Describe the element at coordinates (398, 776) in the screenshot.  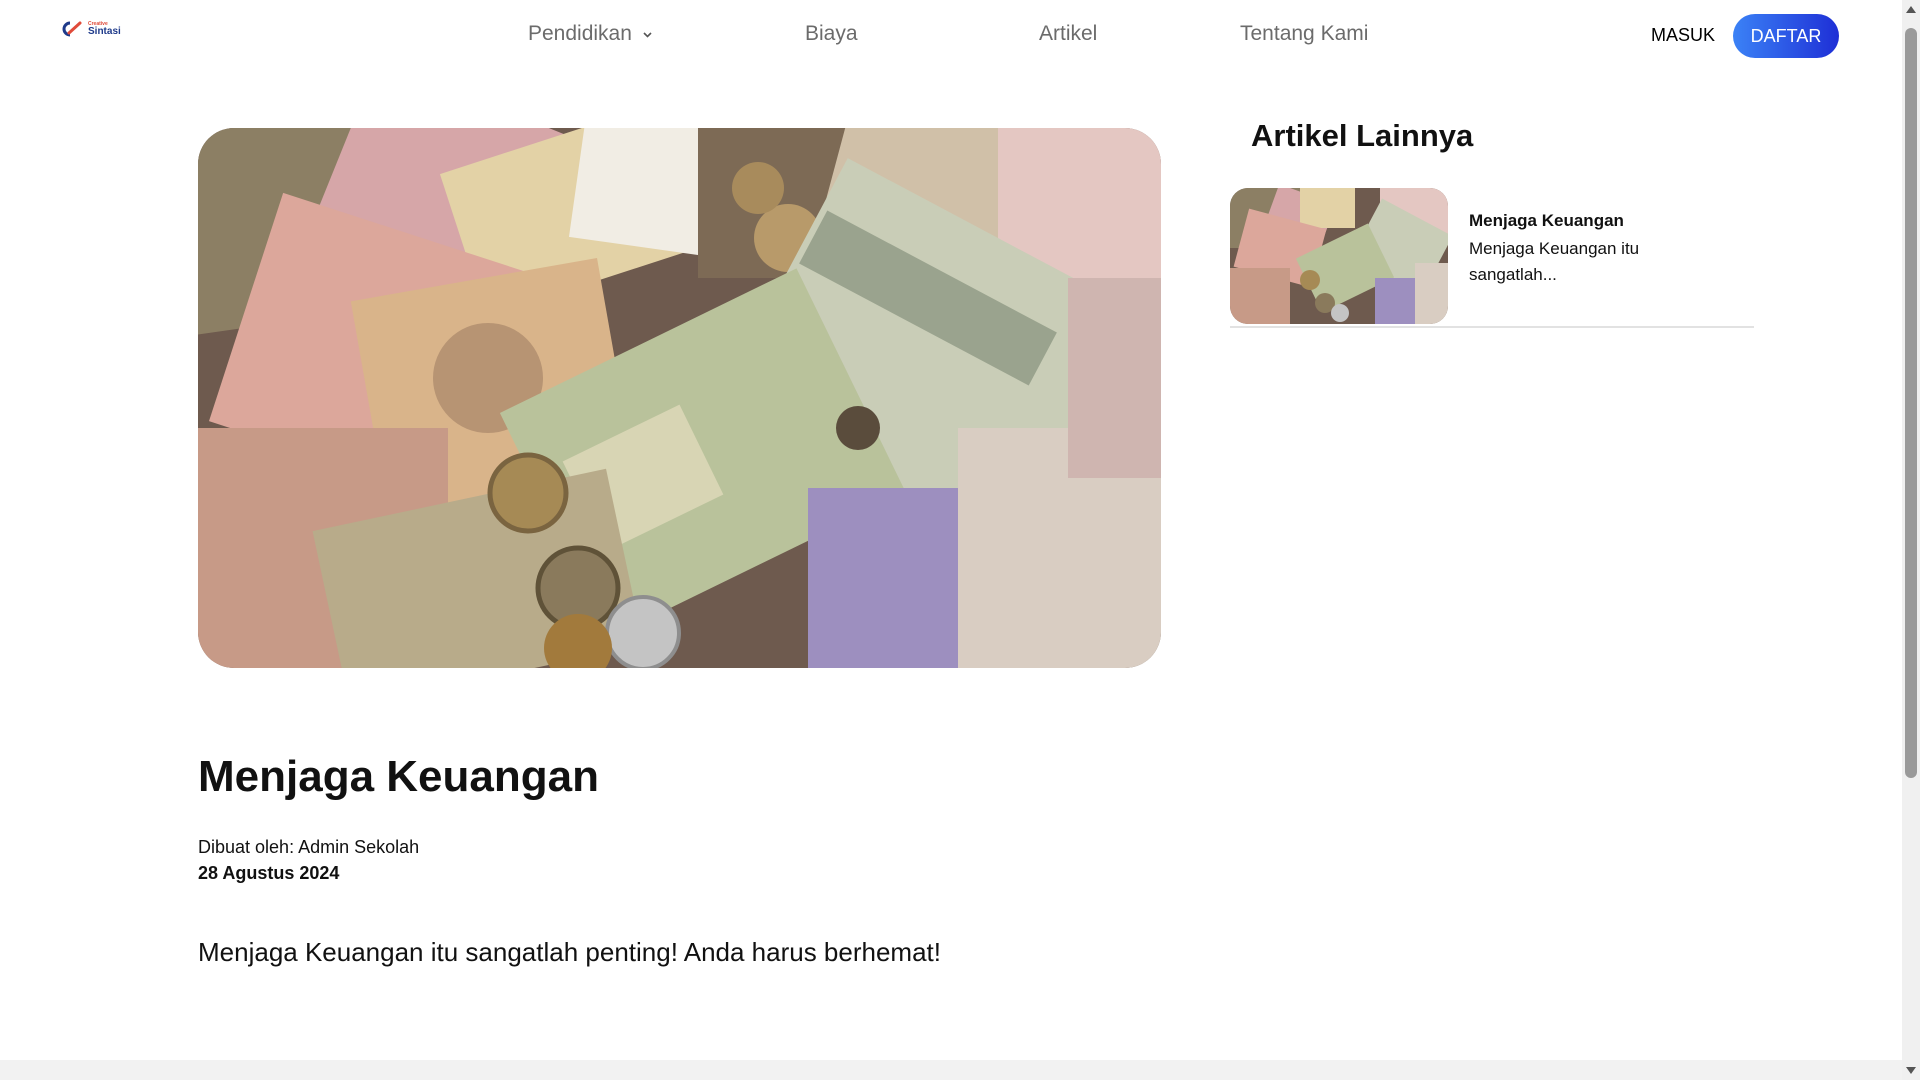
I see `article-title: Menjaga Keuangan` at that location.